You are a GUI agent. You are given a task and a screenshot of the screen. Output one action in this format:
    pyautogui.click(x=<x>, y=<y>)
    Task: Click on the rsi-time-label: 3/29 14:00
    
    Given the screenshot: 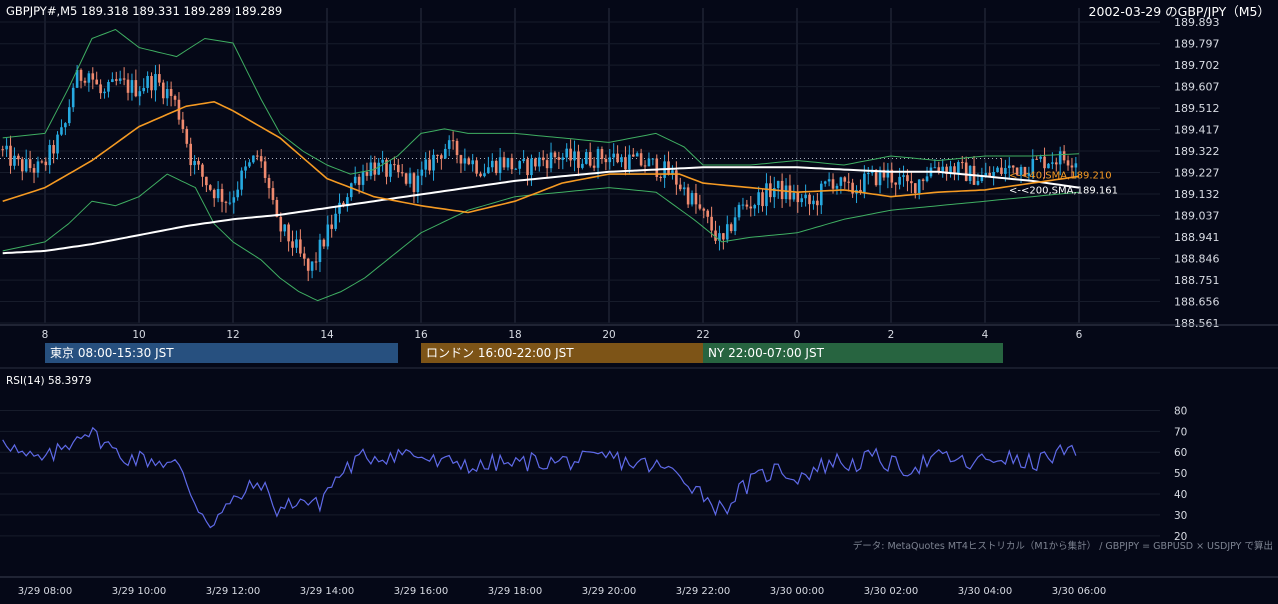 What is the action you would take?
    pyautogui.click(x=327, y=591)
    